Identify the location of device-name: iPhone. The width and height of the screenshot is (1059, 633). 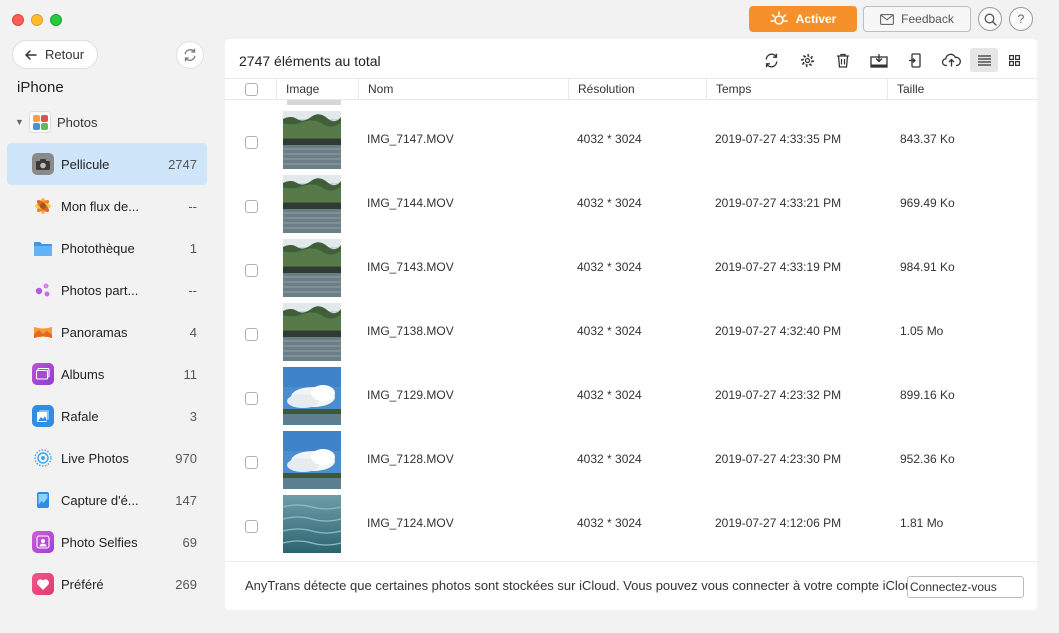
(40, 87).